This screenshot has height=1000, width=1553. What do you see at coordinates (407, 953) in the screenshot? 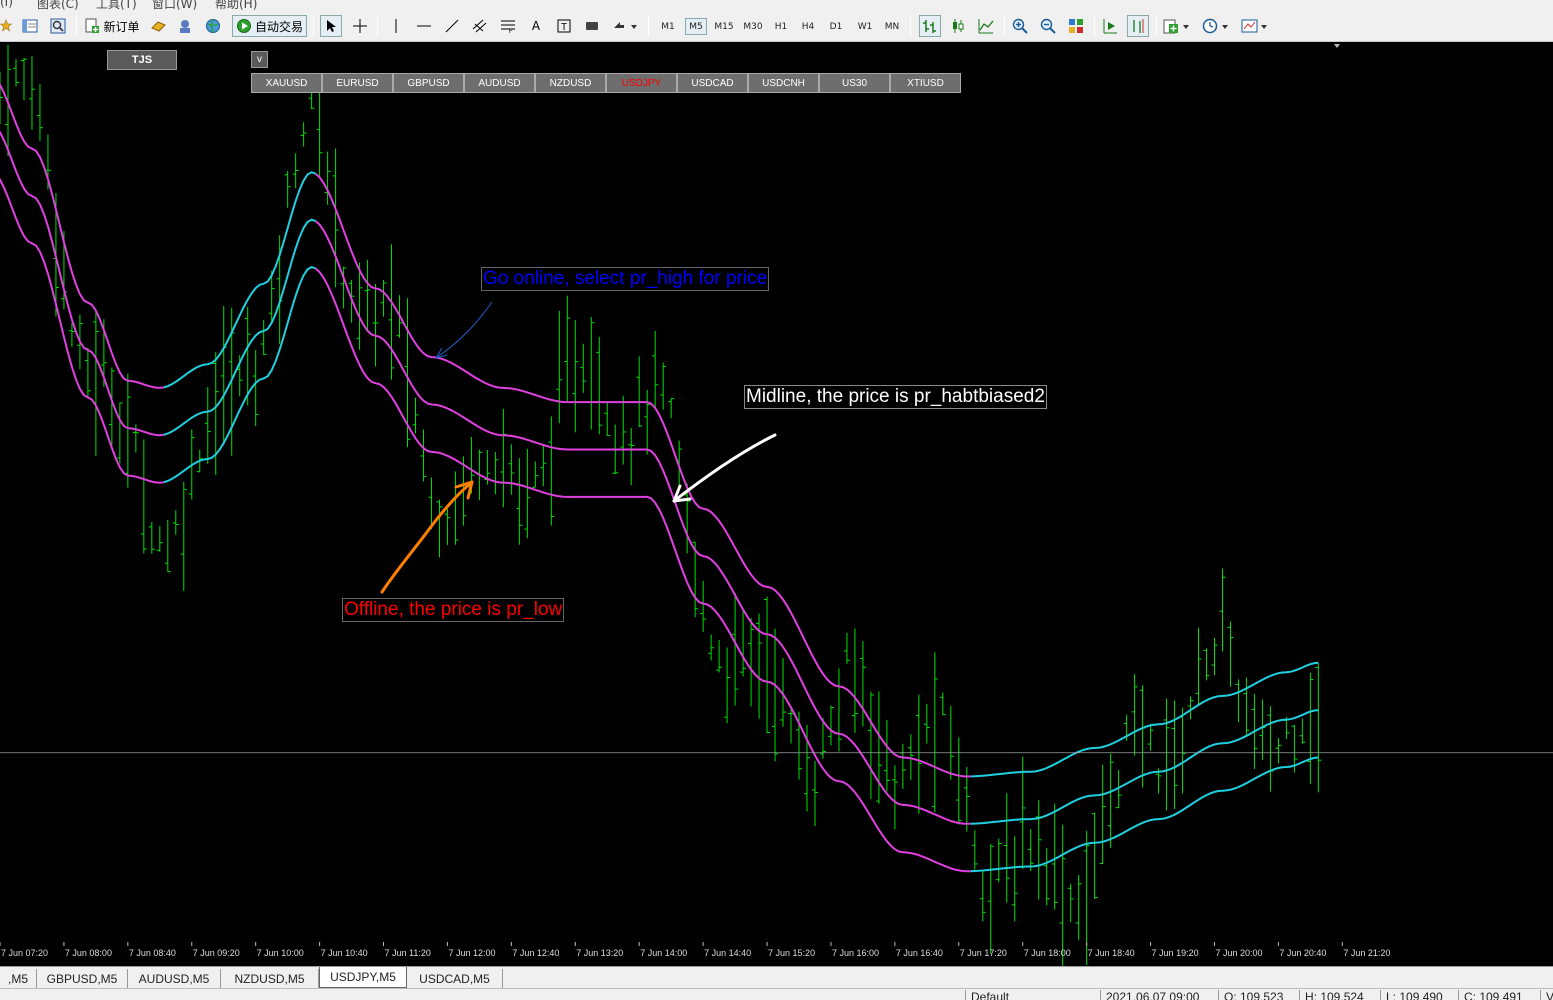
I see `x-tick-label: 7 Jun 11:20` at bounding box center [407, 953].